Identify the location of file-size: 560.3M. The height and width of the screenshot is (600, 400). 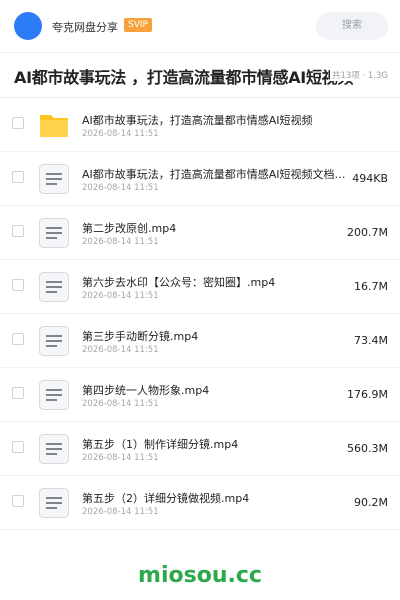
(367, 448).